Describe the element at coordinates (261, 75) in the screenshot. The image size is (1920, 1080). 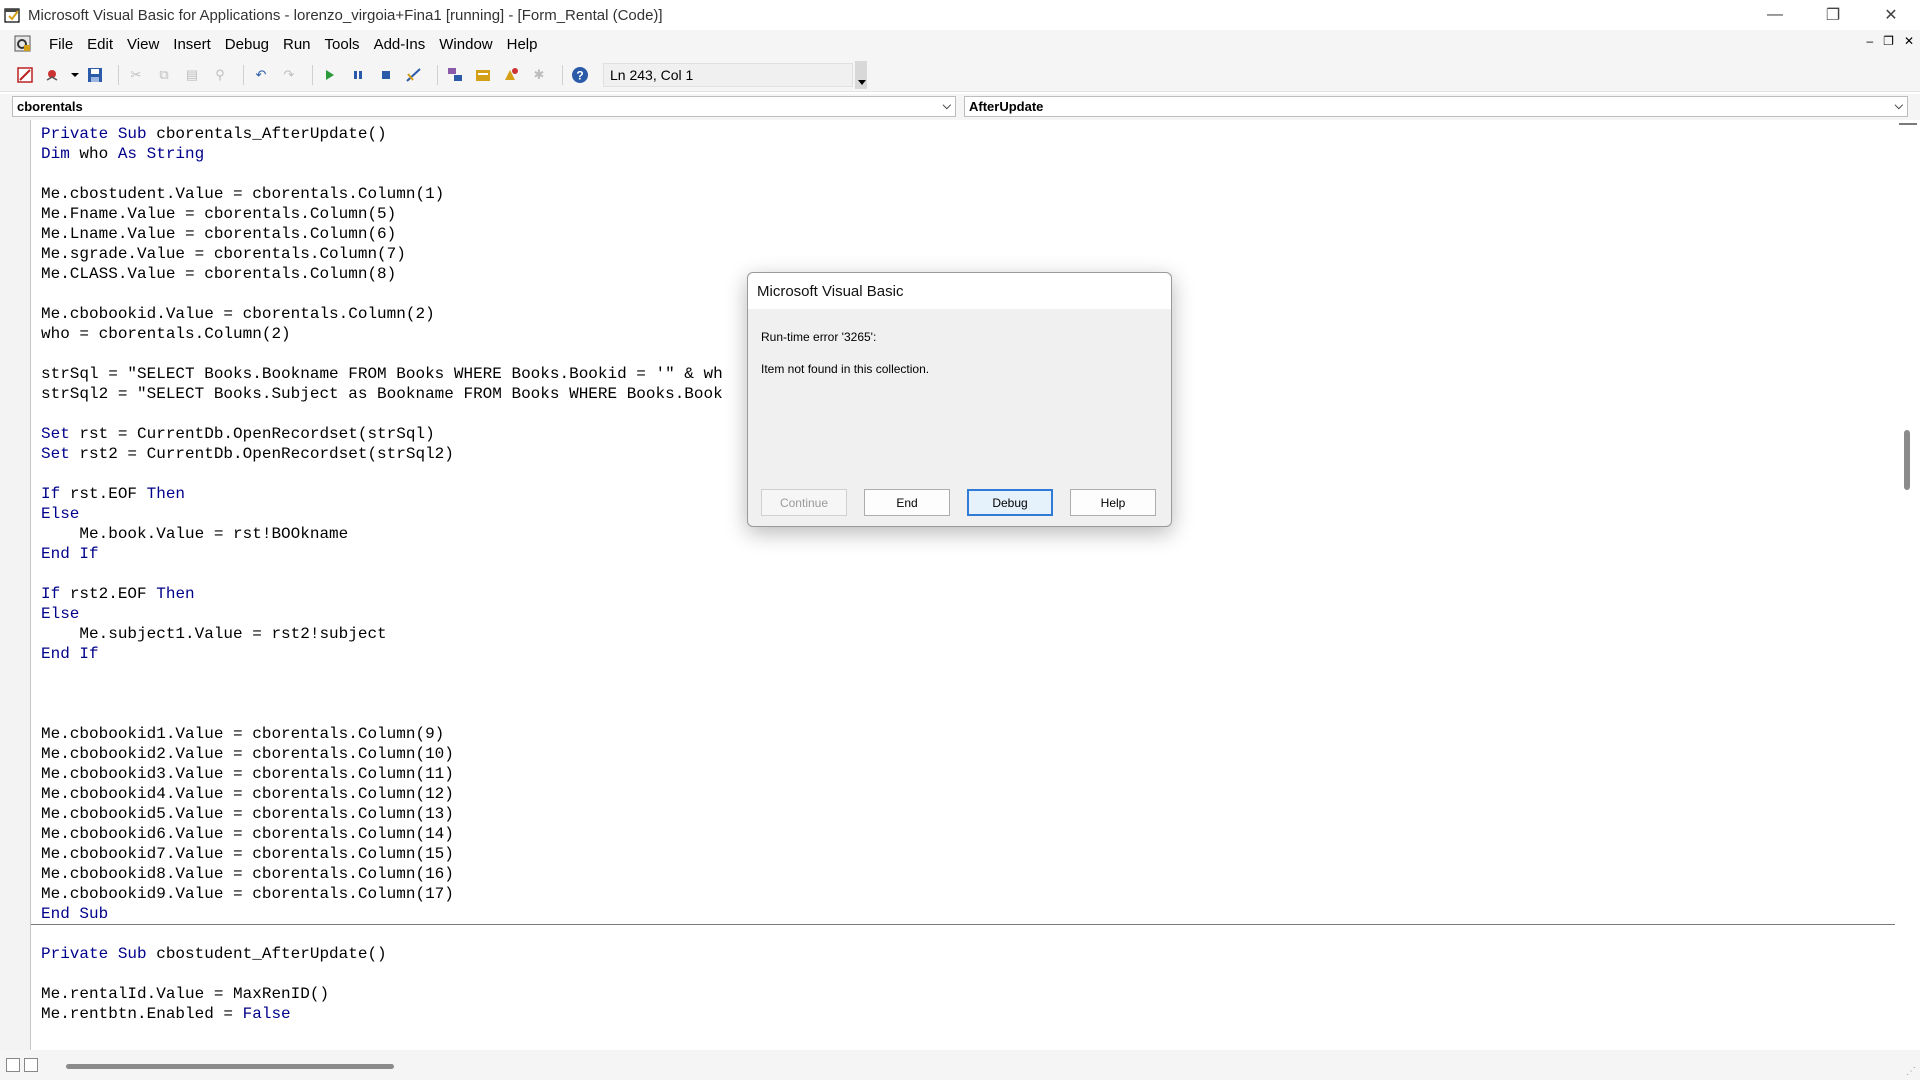
I see `undo-icon: ↶` at that location.